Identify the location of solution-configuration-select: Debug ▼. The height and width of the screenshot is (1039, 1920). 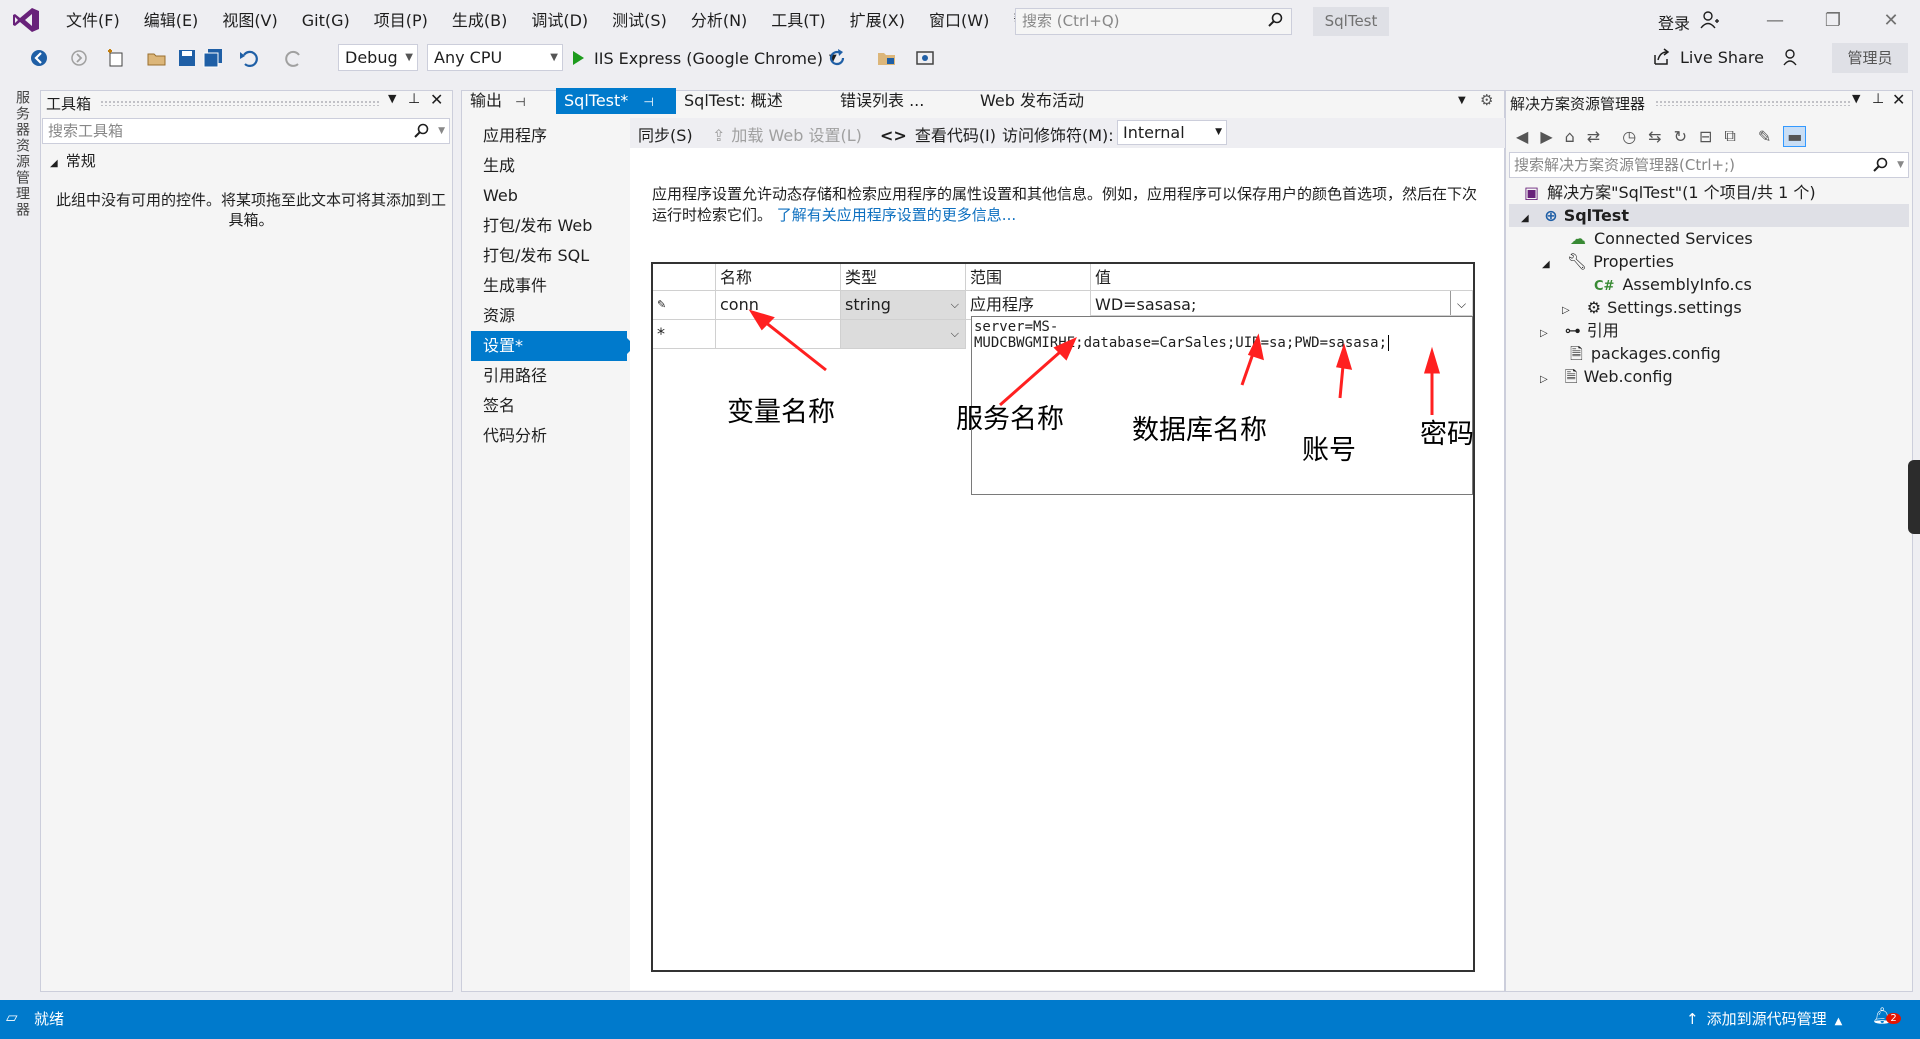
(378, 57).